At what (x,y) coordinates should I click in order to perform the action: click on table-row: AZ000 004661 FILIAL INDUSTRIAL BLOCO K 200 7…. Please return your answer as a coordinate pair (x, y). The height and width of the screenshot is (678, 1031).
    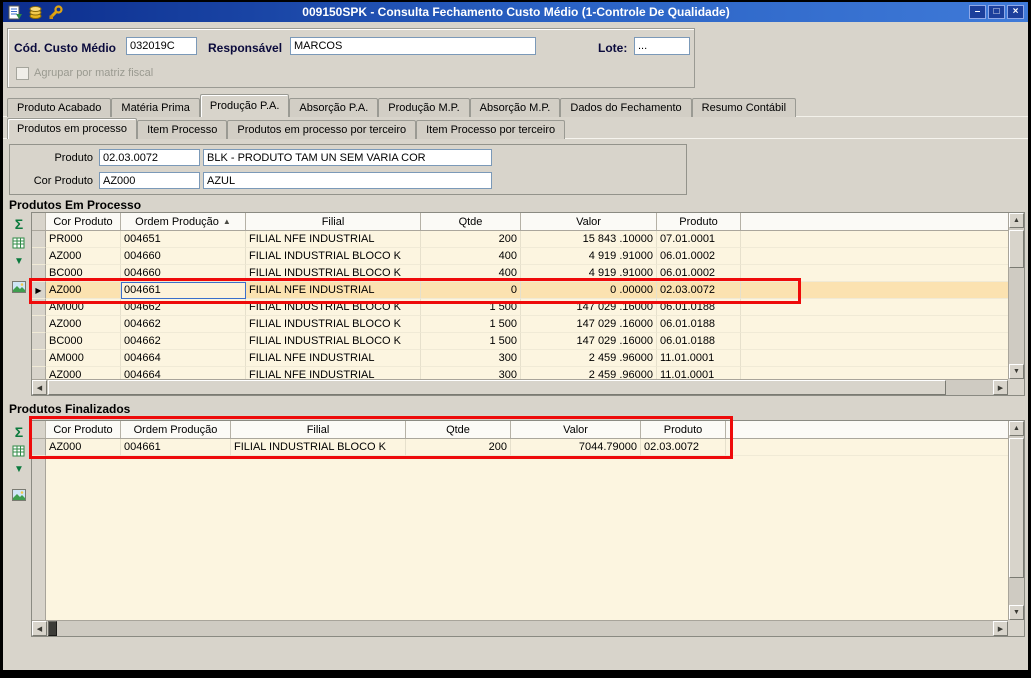
    Looking at the image, I should click on (520, 447).